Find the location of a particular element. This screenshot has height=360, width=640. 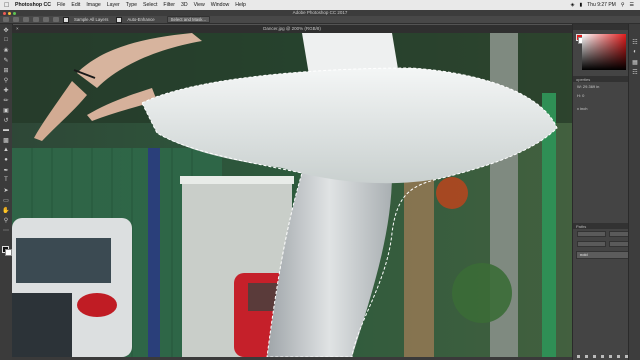

type-tool-icon: T is located at coordinates (6, 180).